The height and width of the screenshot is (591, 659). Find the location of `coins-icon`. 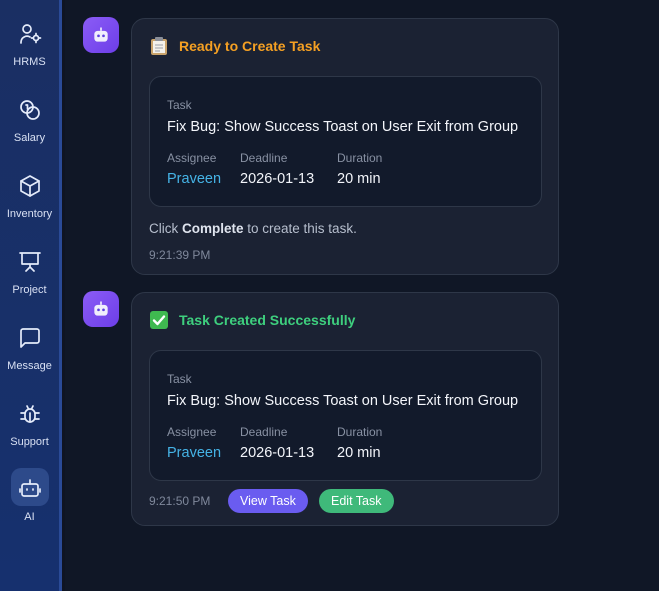

coins-icon is located at coordinates (30, 110).